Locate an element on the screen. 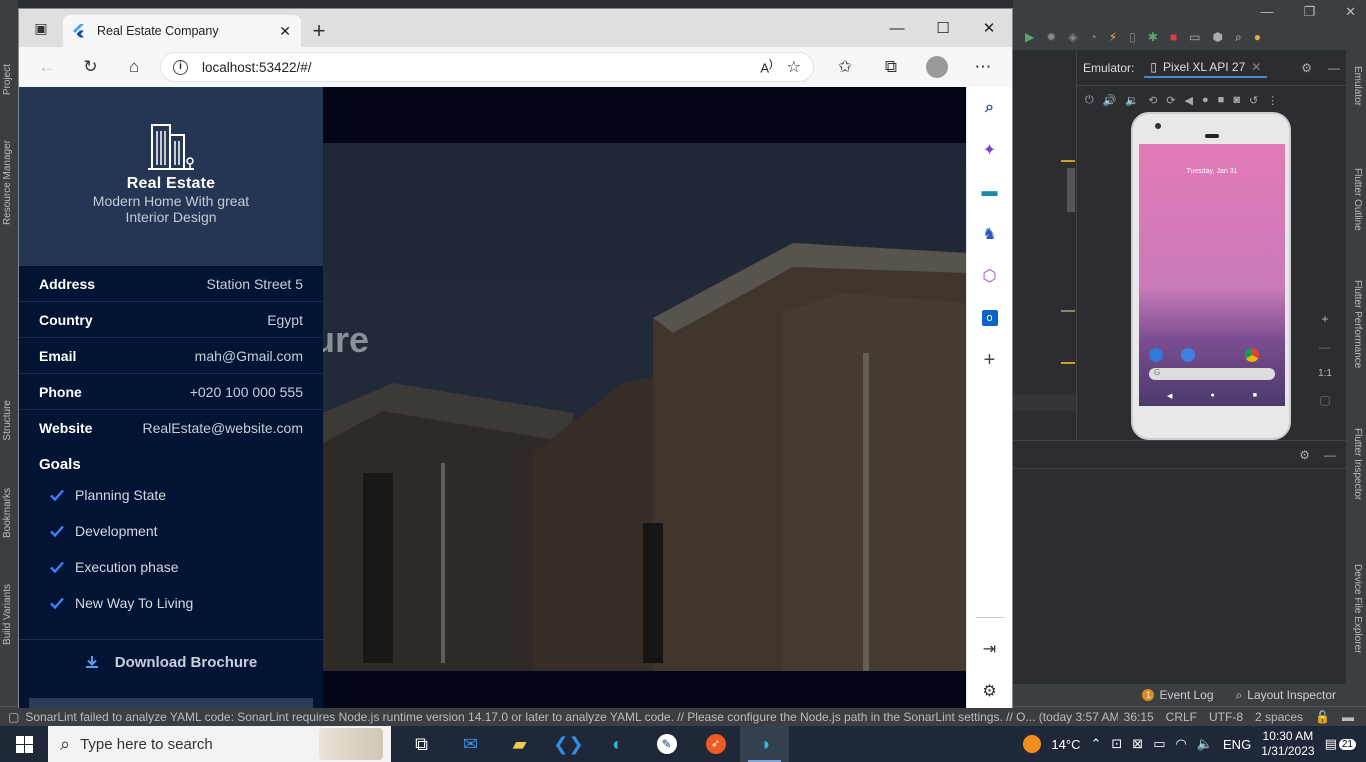 This screenshot has height=762, width=1366. file-explorer-app: ▰ is located at coordinates (519, 744).